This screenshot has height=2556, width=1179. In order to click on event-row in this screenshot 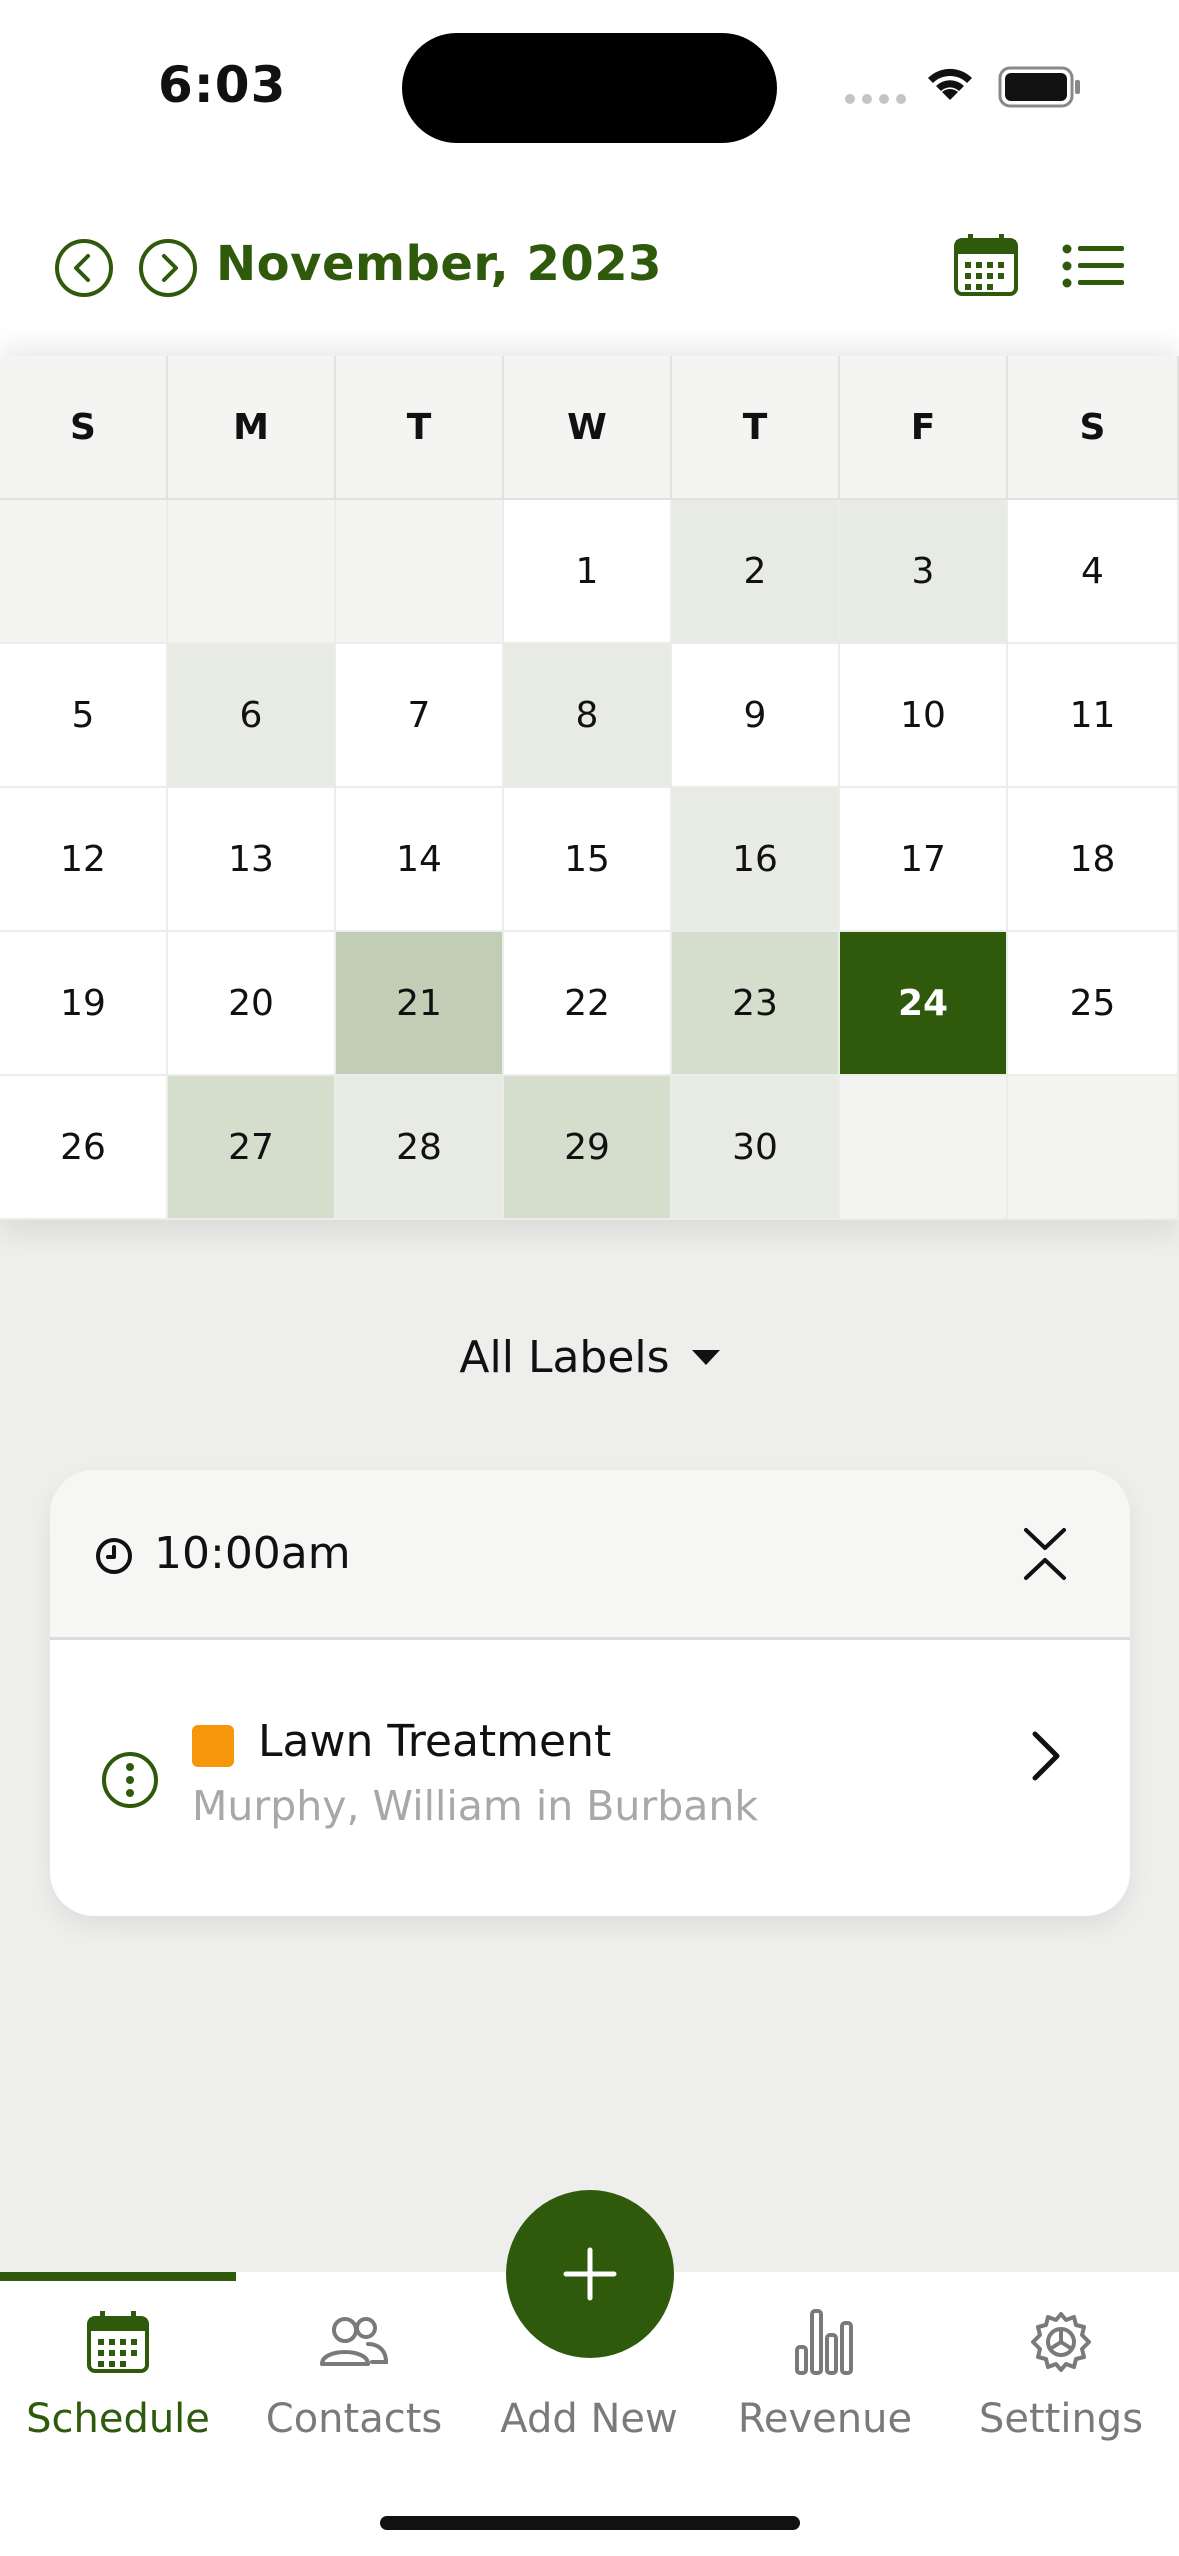, I will do `click(590, 1778)`.